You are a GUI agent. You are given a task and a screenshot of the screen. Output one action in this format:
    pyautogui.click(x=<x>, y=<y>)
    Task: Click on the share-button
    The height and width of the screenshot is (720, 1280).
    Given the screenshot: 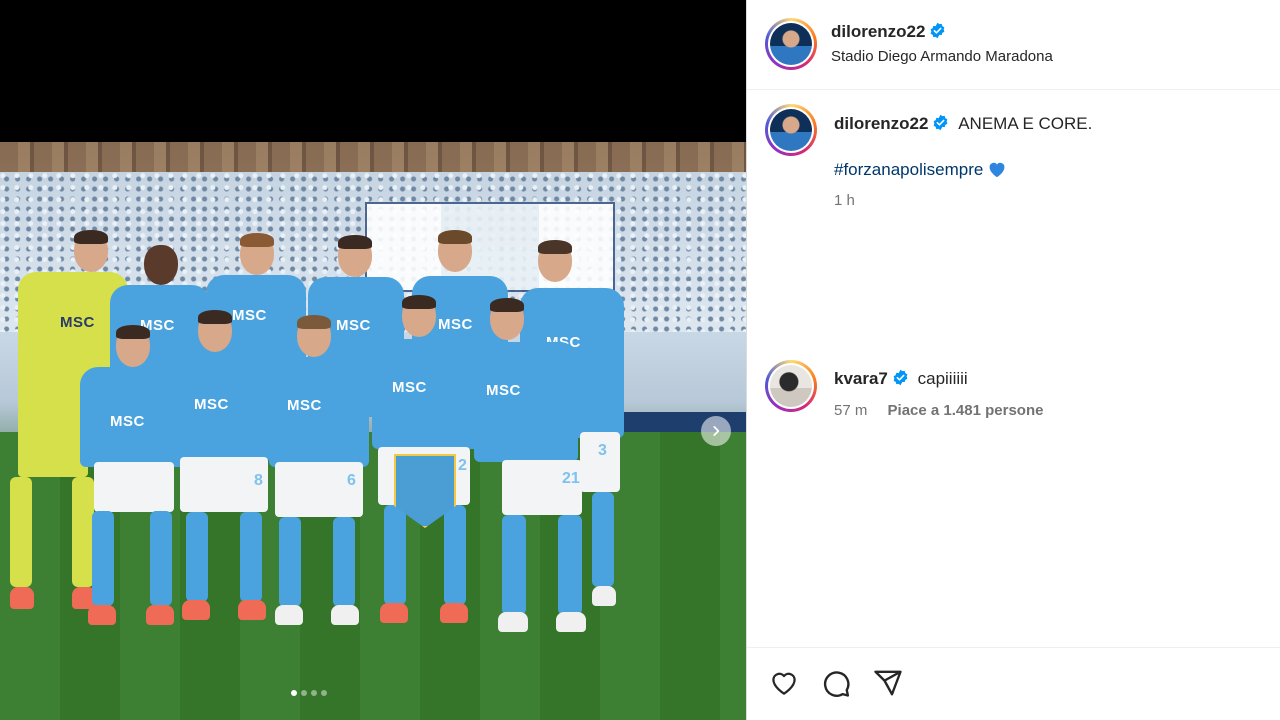 What is the action you would take?
    pyautogui.click(x=888, y=683)
    